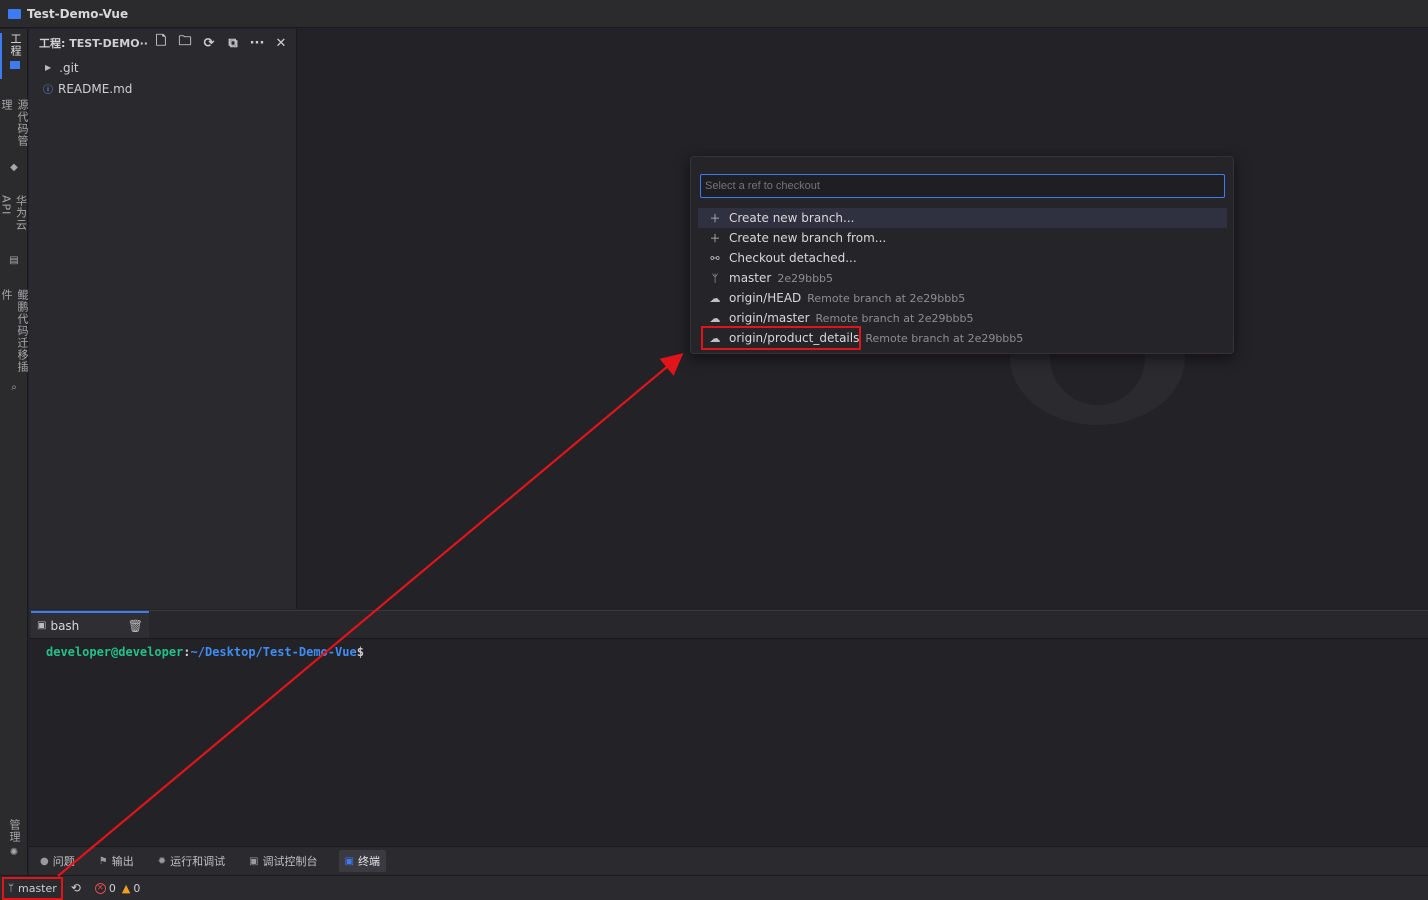 The image size is (1428, 900). I want to click on ref-item-origin-head: ☁ origin/HEAD Remote branch at 2e29bbb5, so click(962, 298).